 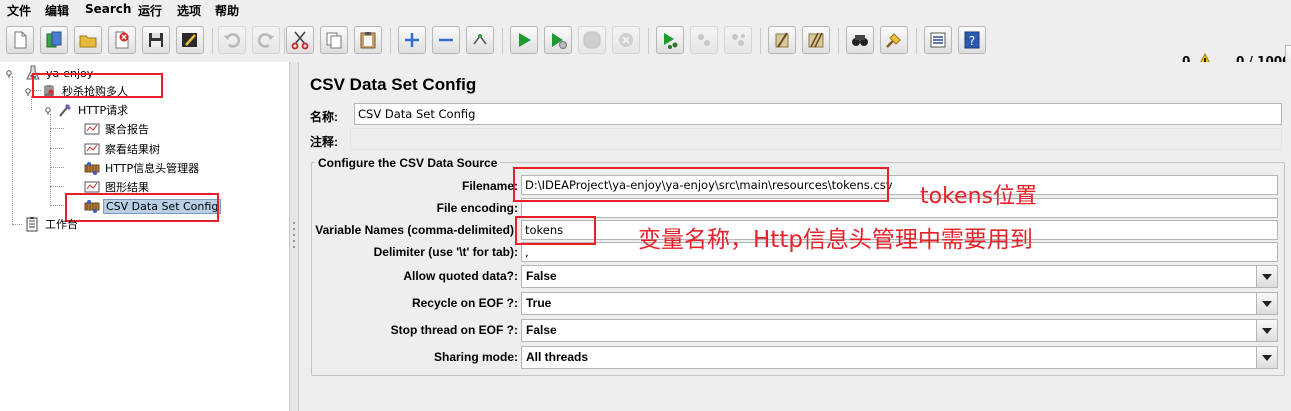 What do you see at coordinates (489, 186) in the screenshot?
I see `filename-label: Filename:` at bounding box center [489, 186].